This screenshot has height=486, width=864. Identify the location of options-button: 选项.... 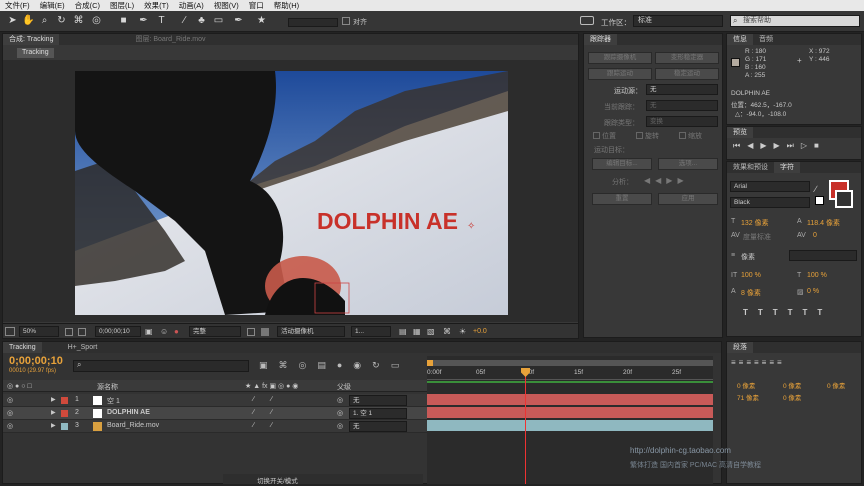
(688, 164).